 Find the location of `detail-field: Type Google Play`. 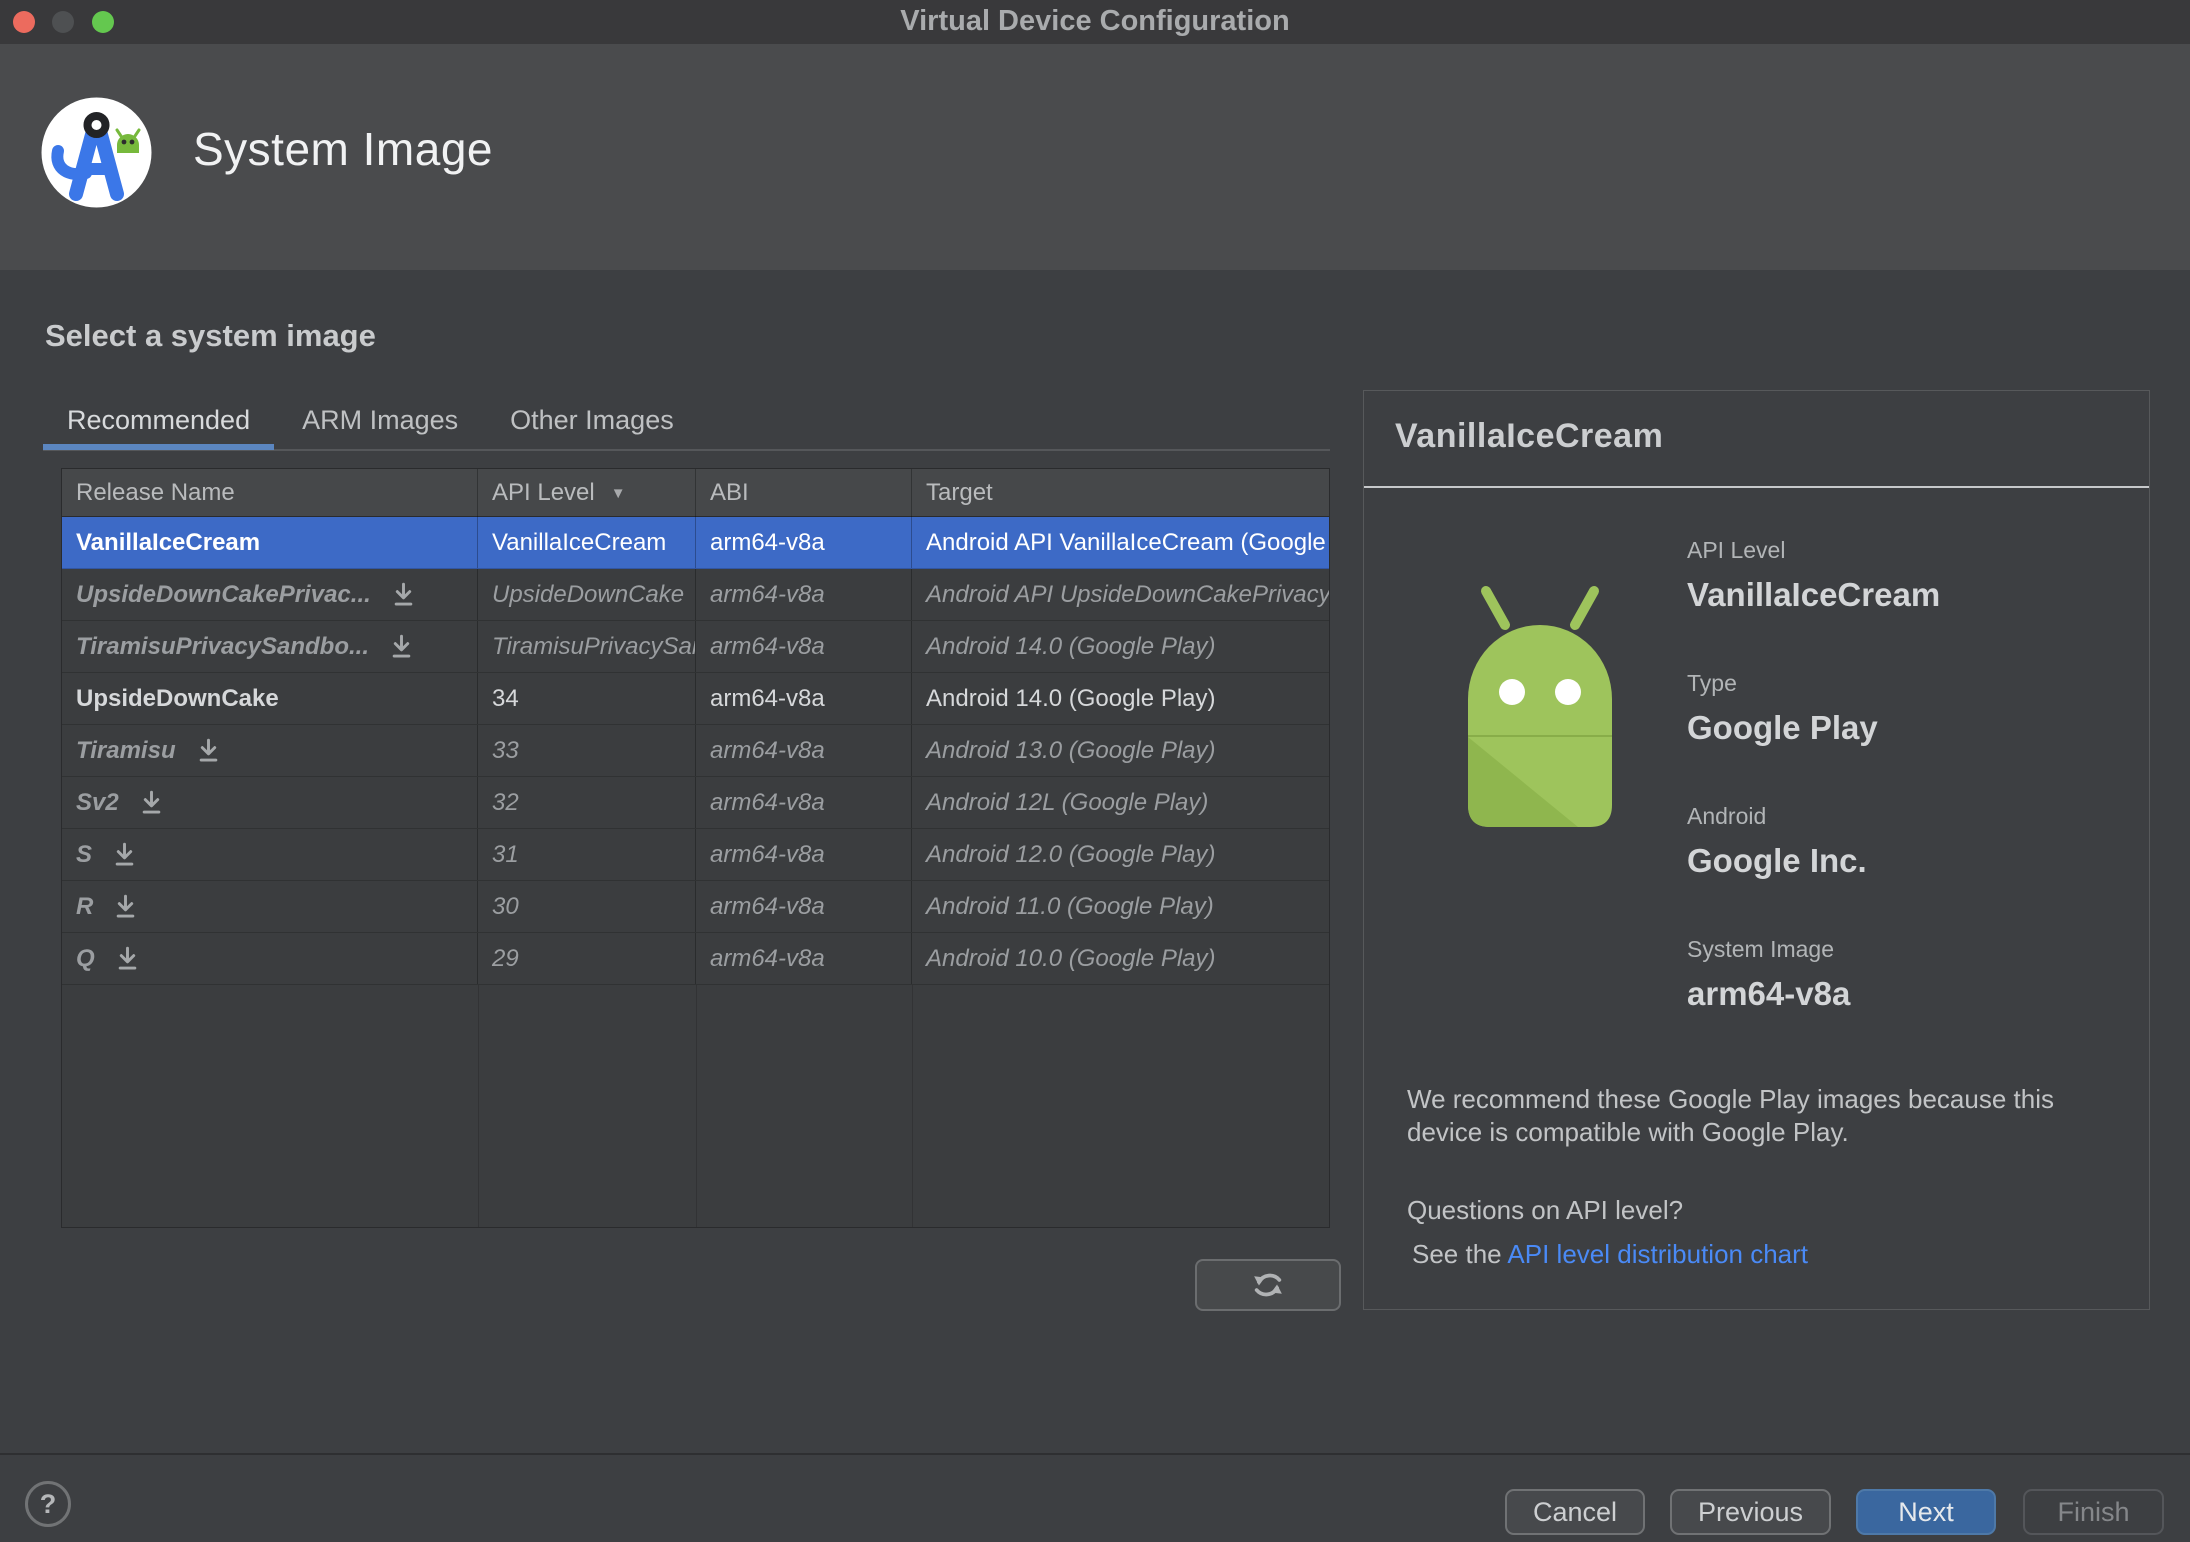

detail-field: Type Google Play is located at coordinates (1813, 708).